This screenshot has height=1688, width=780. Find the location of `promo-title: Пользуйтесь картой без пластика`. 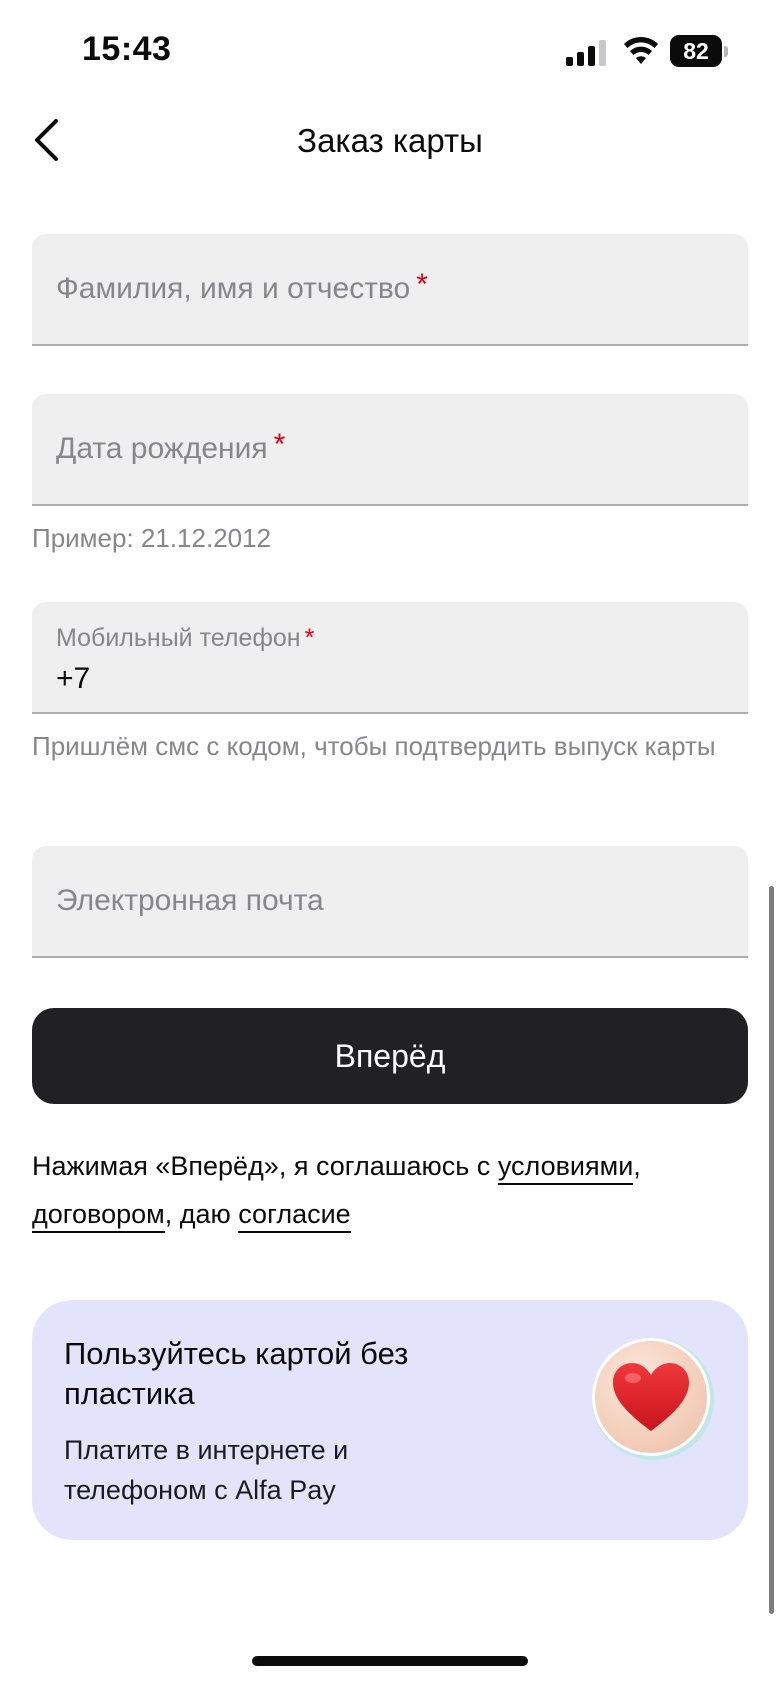

promo-title: Пользуйтесь картой без пластика is located at coordinates (236, 1373).